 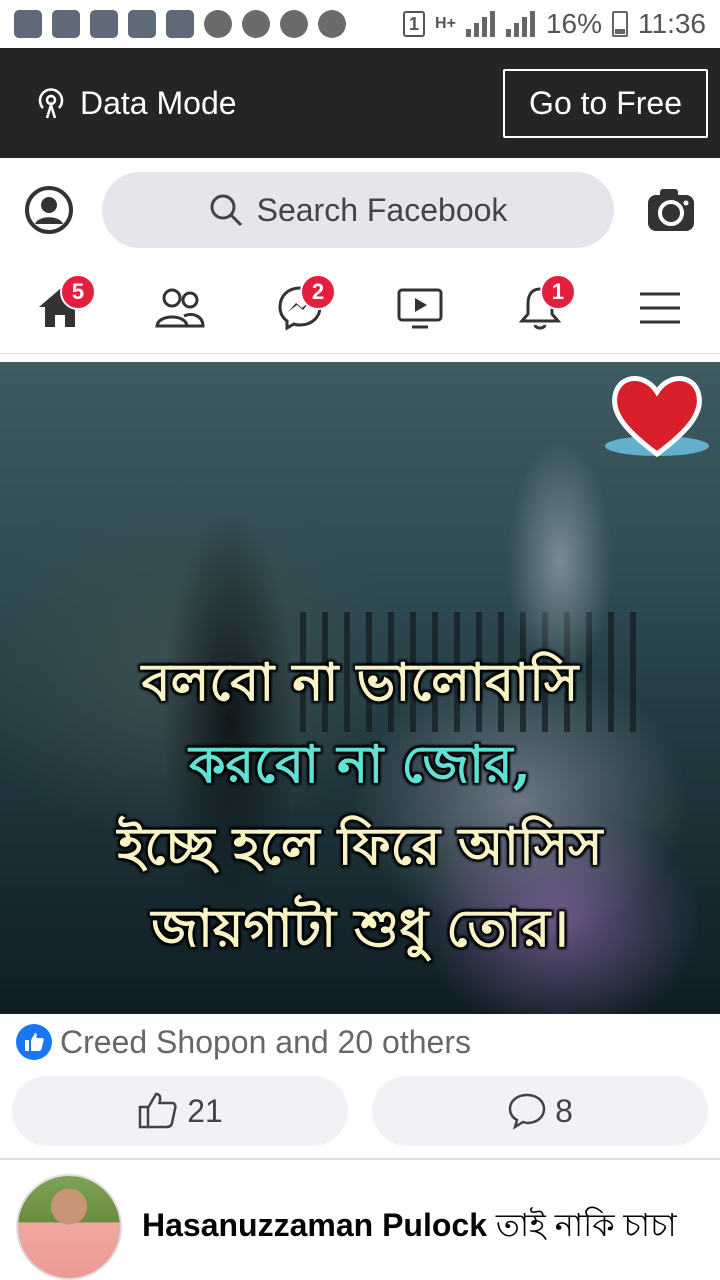 I want to click on comment-button: 8, so click(x=540, y=1111).